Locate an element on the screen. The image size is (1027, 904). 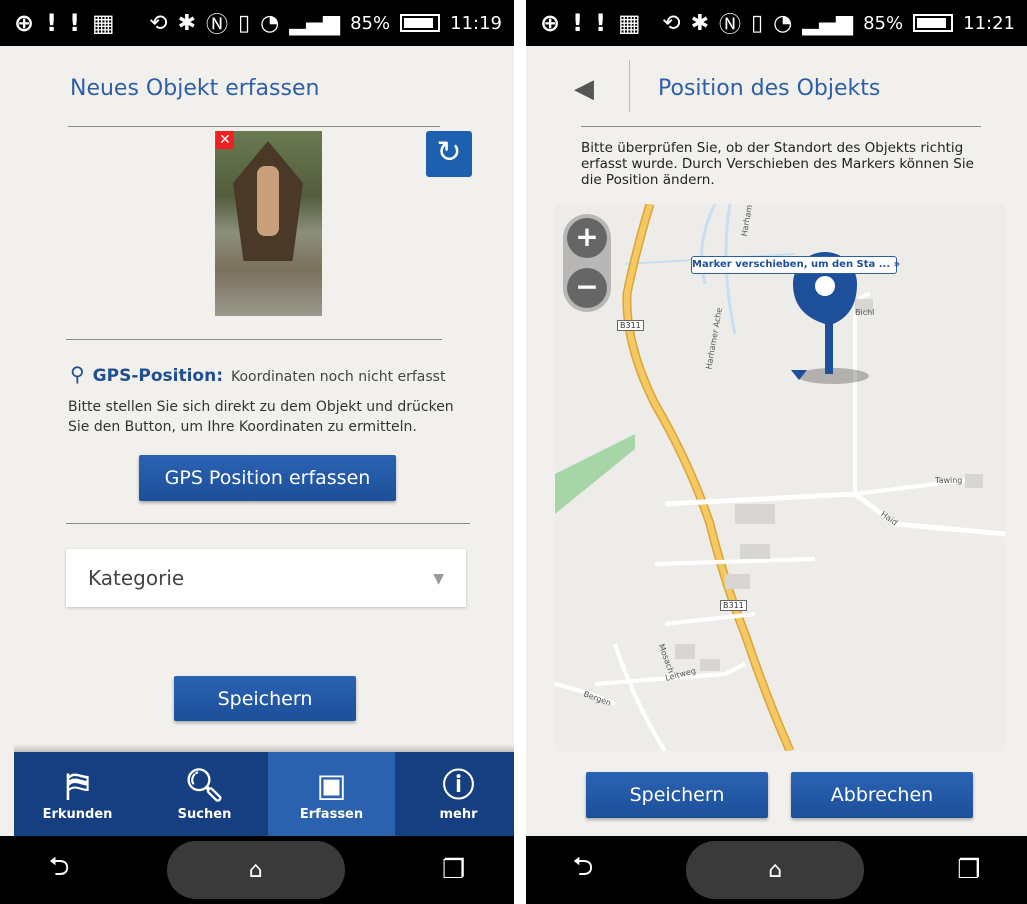
camera-icon: ▣ is located at coordinates (331, 784).